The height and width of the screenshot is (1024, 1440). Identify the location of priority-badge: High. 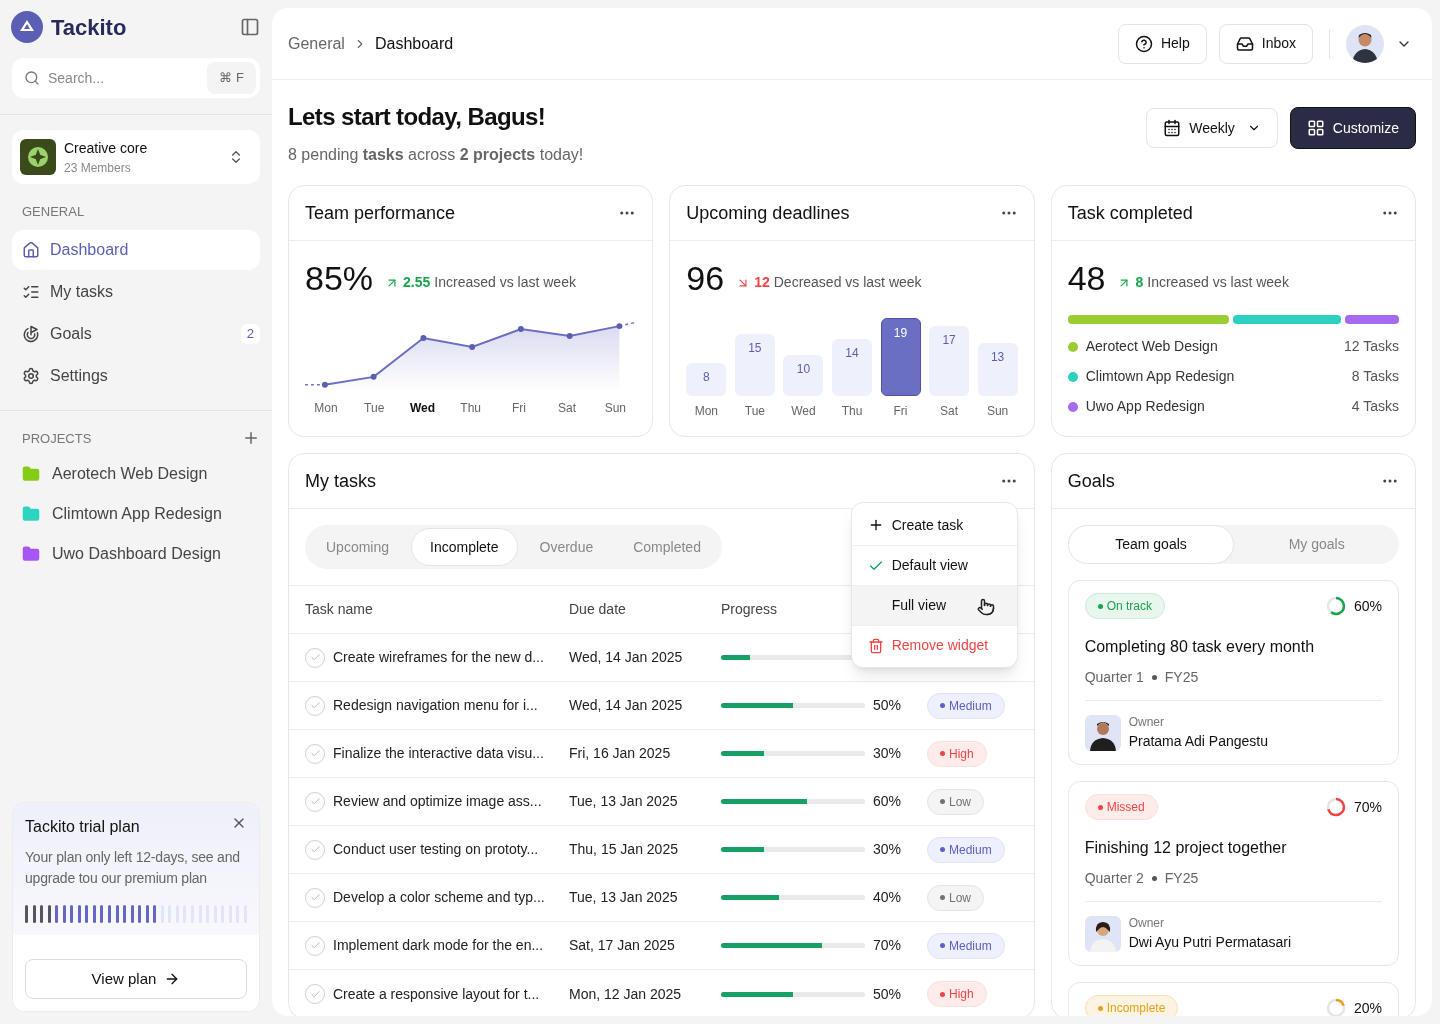
(957, 994).